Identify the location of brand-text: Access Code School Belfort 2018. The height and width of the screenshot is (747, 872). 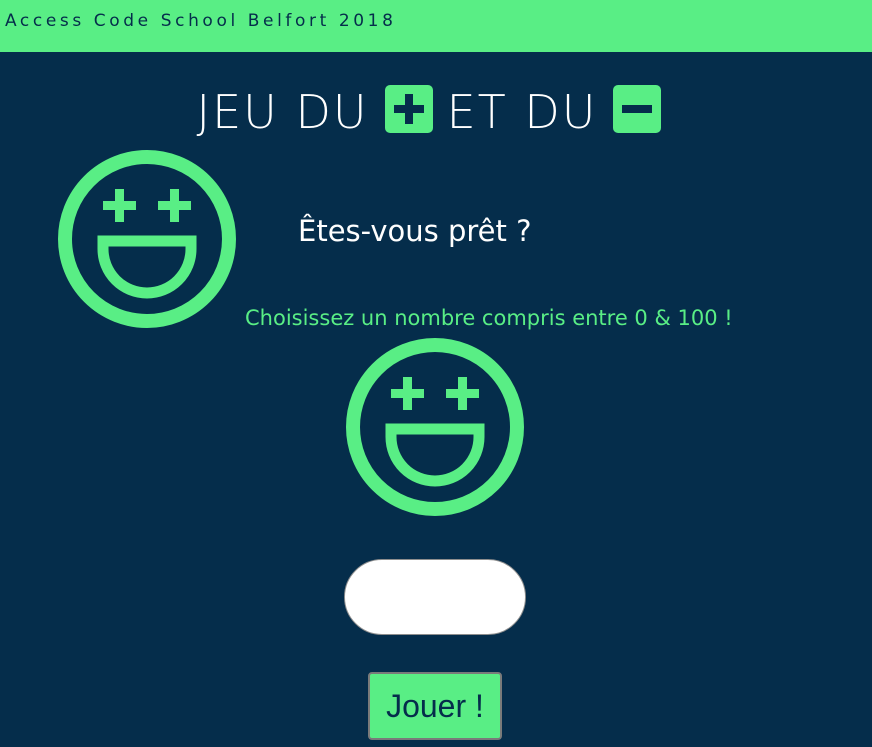
(201, 21).